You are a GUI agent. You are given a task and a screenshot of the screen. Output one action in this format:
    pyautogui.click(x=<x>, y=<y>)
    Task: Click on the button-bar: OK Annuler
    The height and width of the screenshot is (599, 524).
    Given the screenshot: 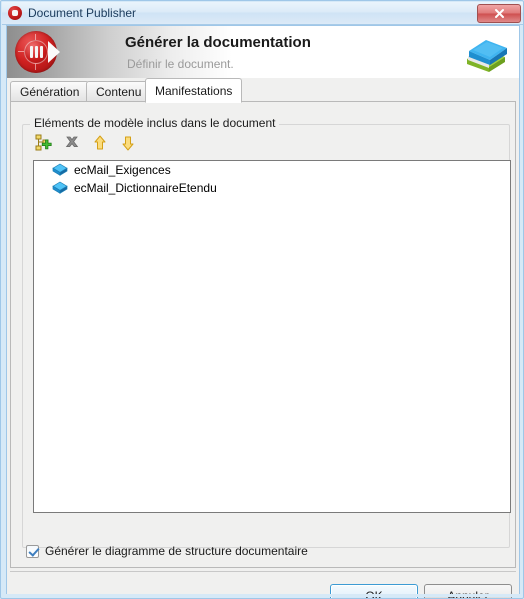 What is the action you would take?
    pyautogui.click(x=263, y=585)
    